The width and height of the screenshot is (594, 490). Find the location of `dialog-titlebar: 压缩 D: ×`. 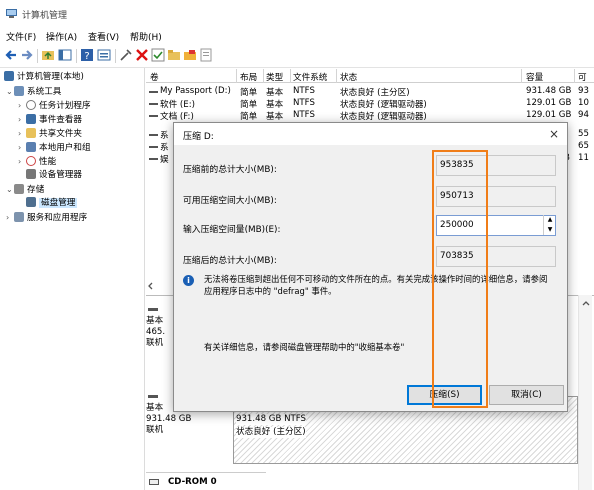

dialog-titlebar: 压缩 D: × is located at coordinates (370, 134).